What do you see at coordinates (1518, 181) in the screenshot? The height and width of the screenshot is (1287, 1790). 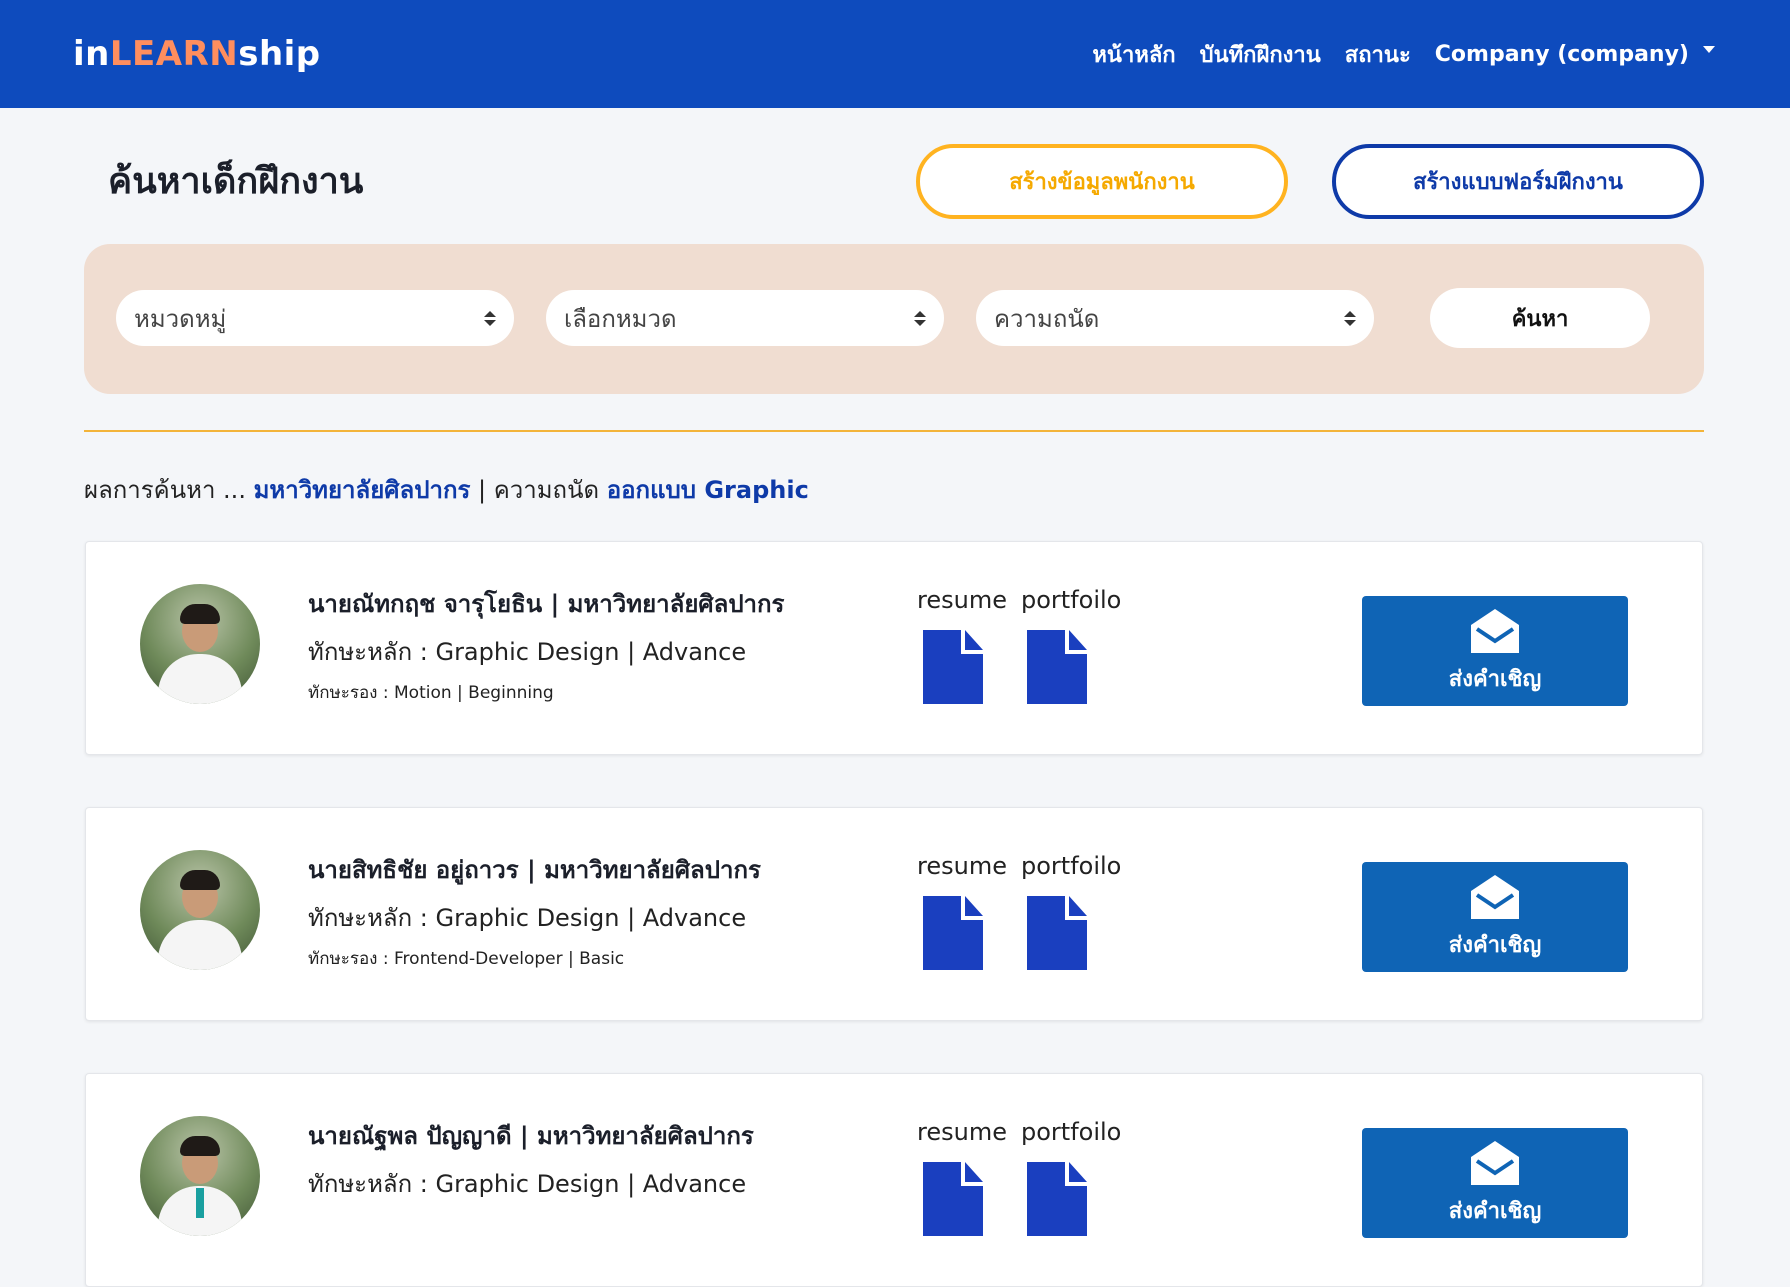 I see `create-form-button: สร้างแบบฟอร์มฝึกงาน` at bounding box center [1518, 181].